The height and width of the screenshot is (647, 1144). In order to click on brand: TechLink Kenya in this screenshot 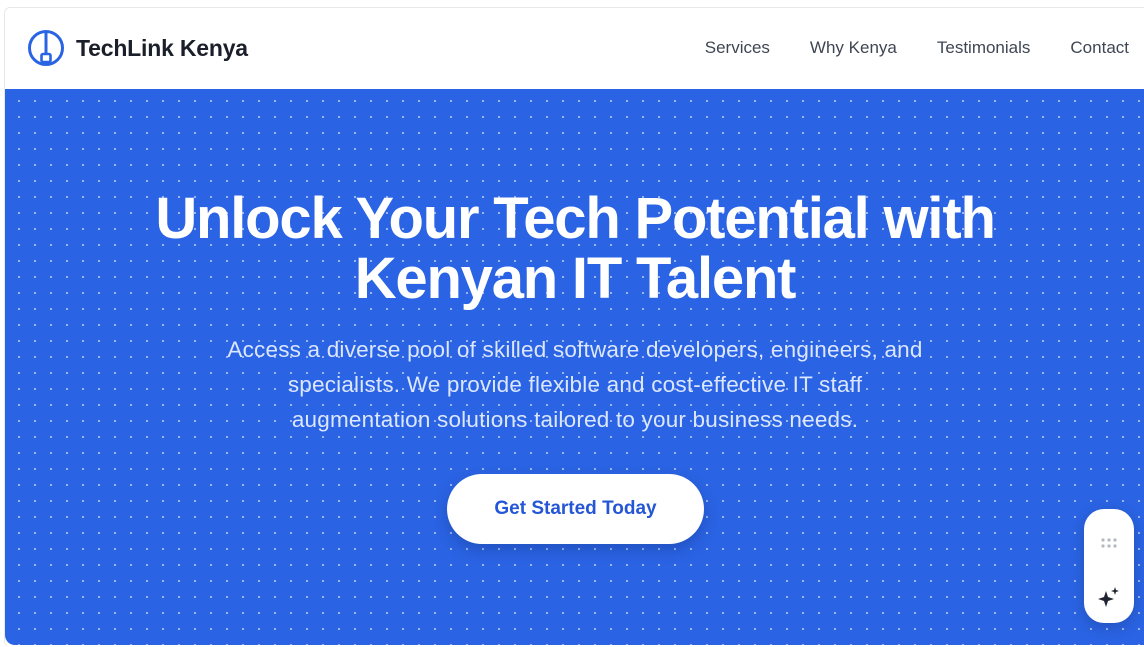, I will do `click(137, 48)`.